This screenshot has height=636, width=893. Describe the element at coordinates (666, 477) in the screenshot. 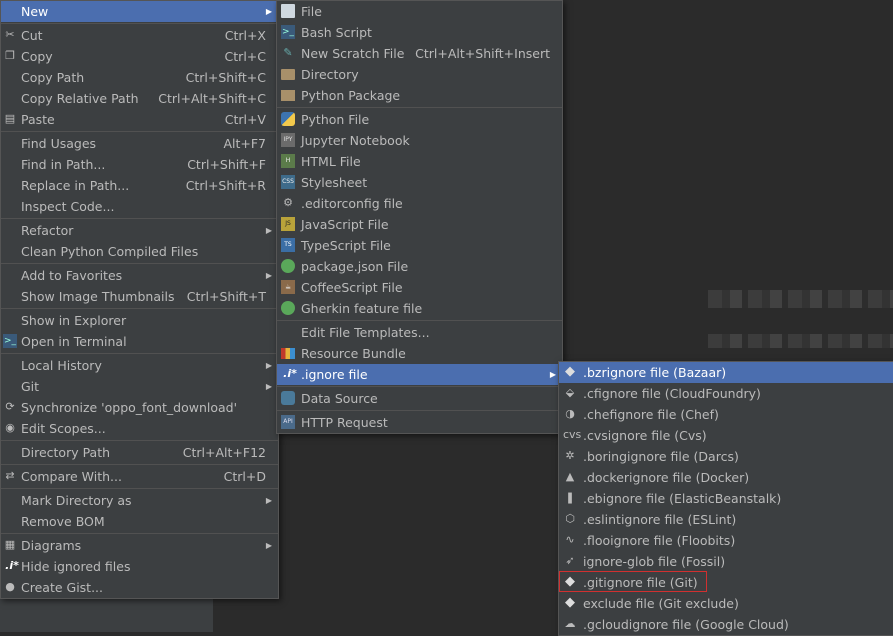

I see `menu-item-label: .dockerignore file (Docker)` at that location.